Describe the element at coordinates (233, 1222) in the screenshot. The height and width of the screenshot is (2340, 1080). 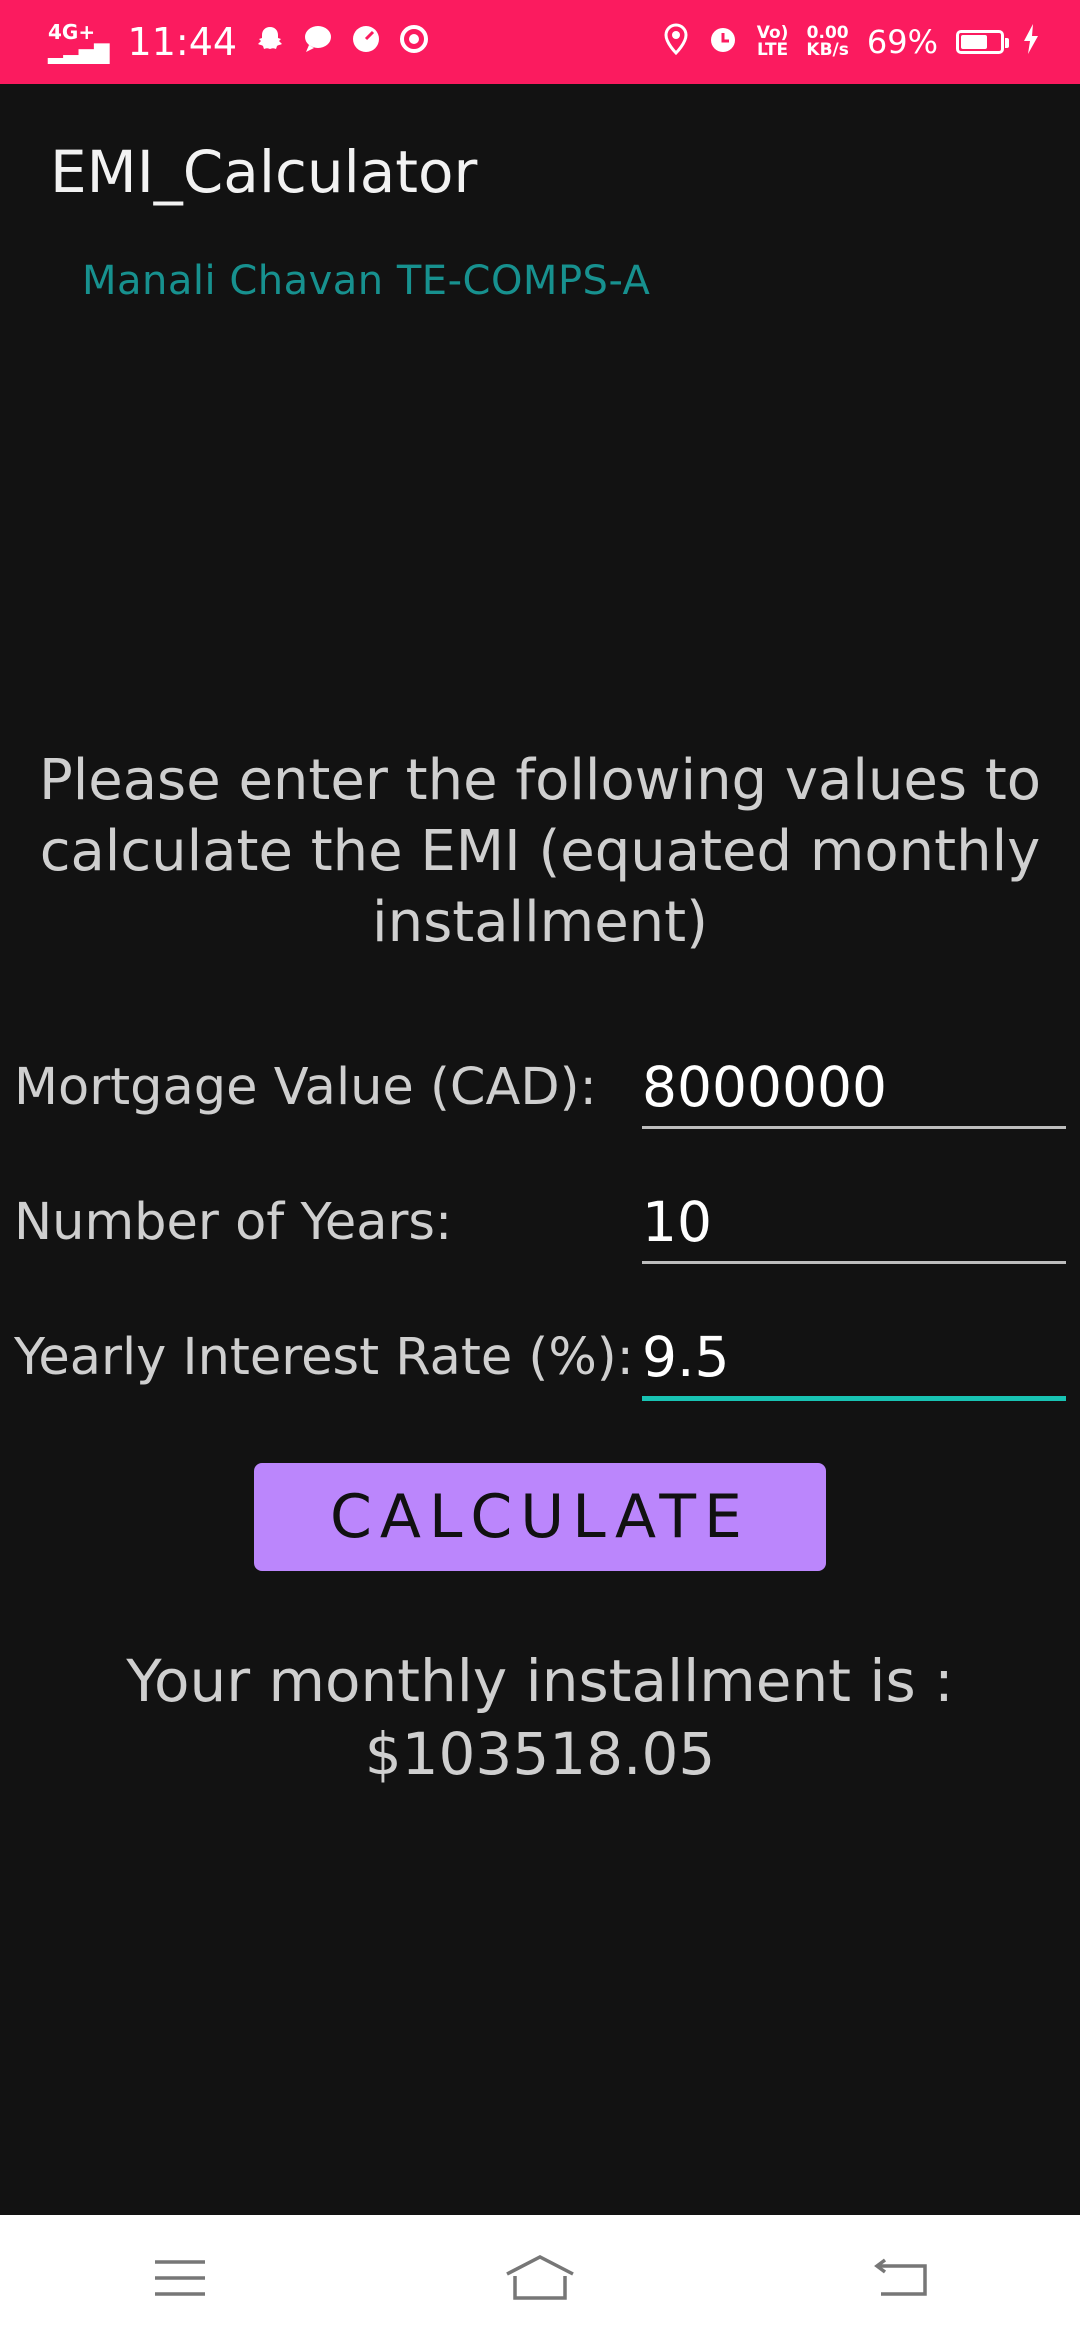
I see `years-label: Number of Years:` at that location.